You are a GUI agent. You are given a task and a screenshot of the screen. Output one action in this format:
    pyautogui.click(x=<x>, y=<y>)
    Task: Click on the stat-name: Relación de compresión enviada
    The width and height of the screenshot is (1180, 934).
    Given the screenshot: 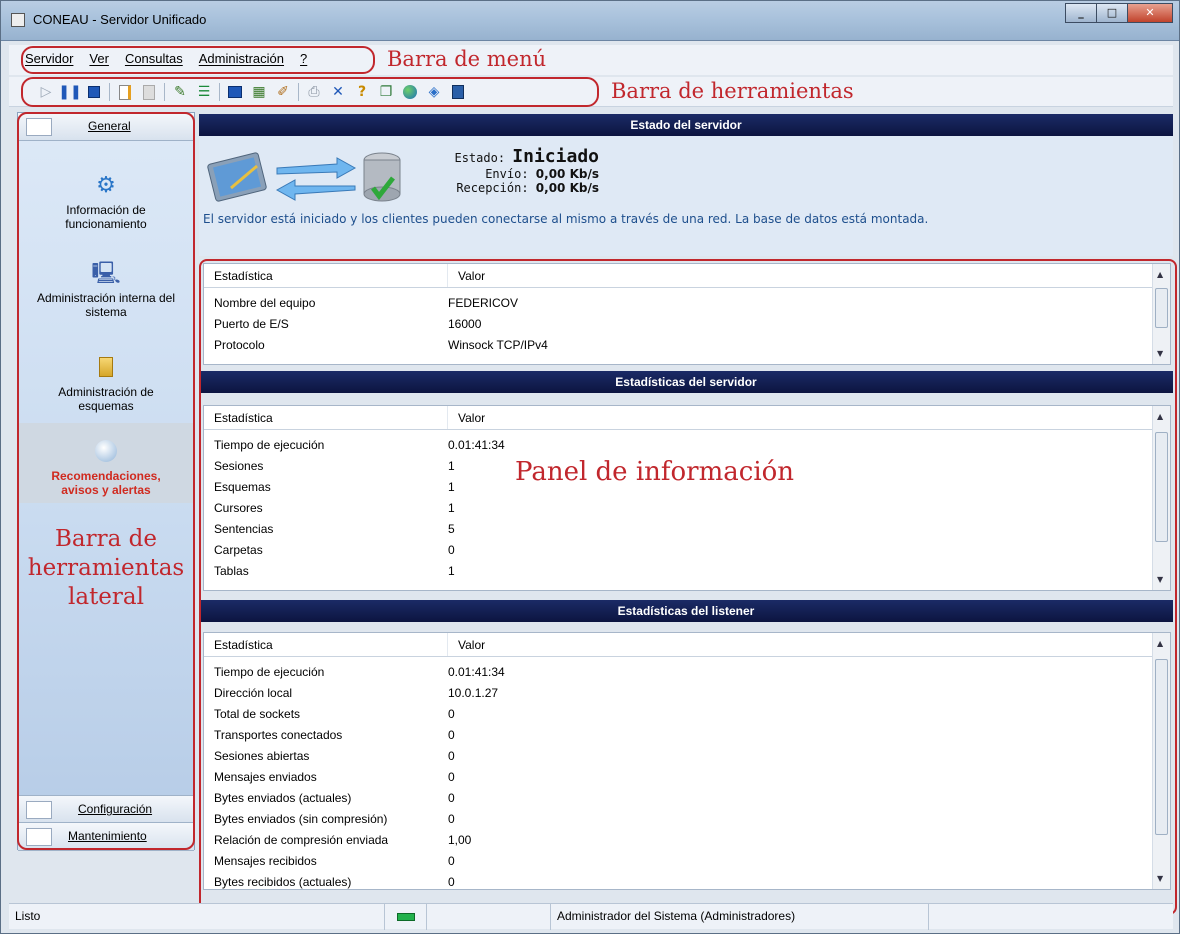 What is the action you would take?
    pyautogui.click(x=301, y=840)
    